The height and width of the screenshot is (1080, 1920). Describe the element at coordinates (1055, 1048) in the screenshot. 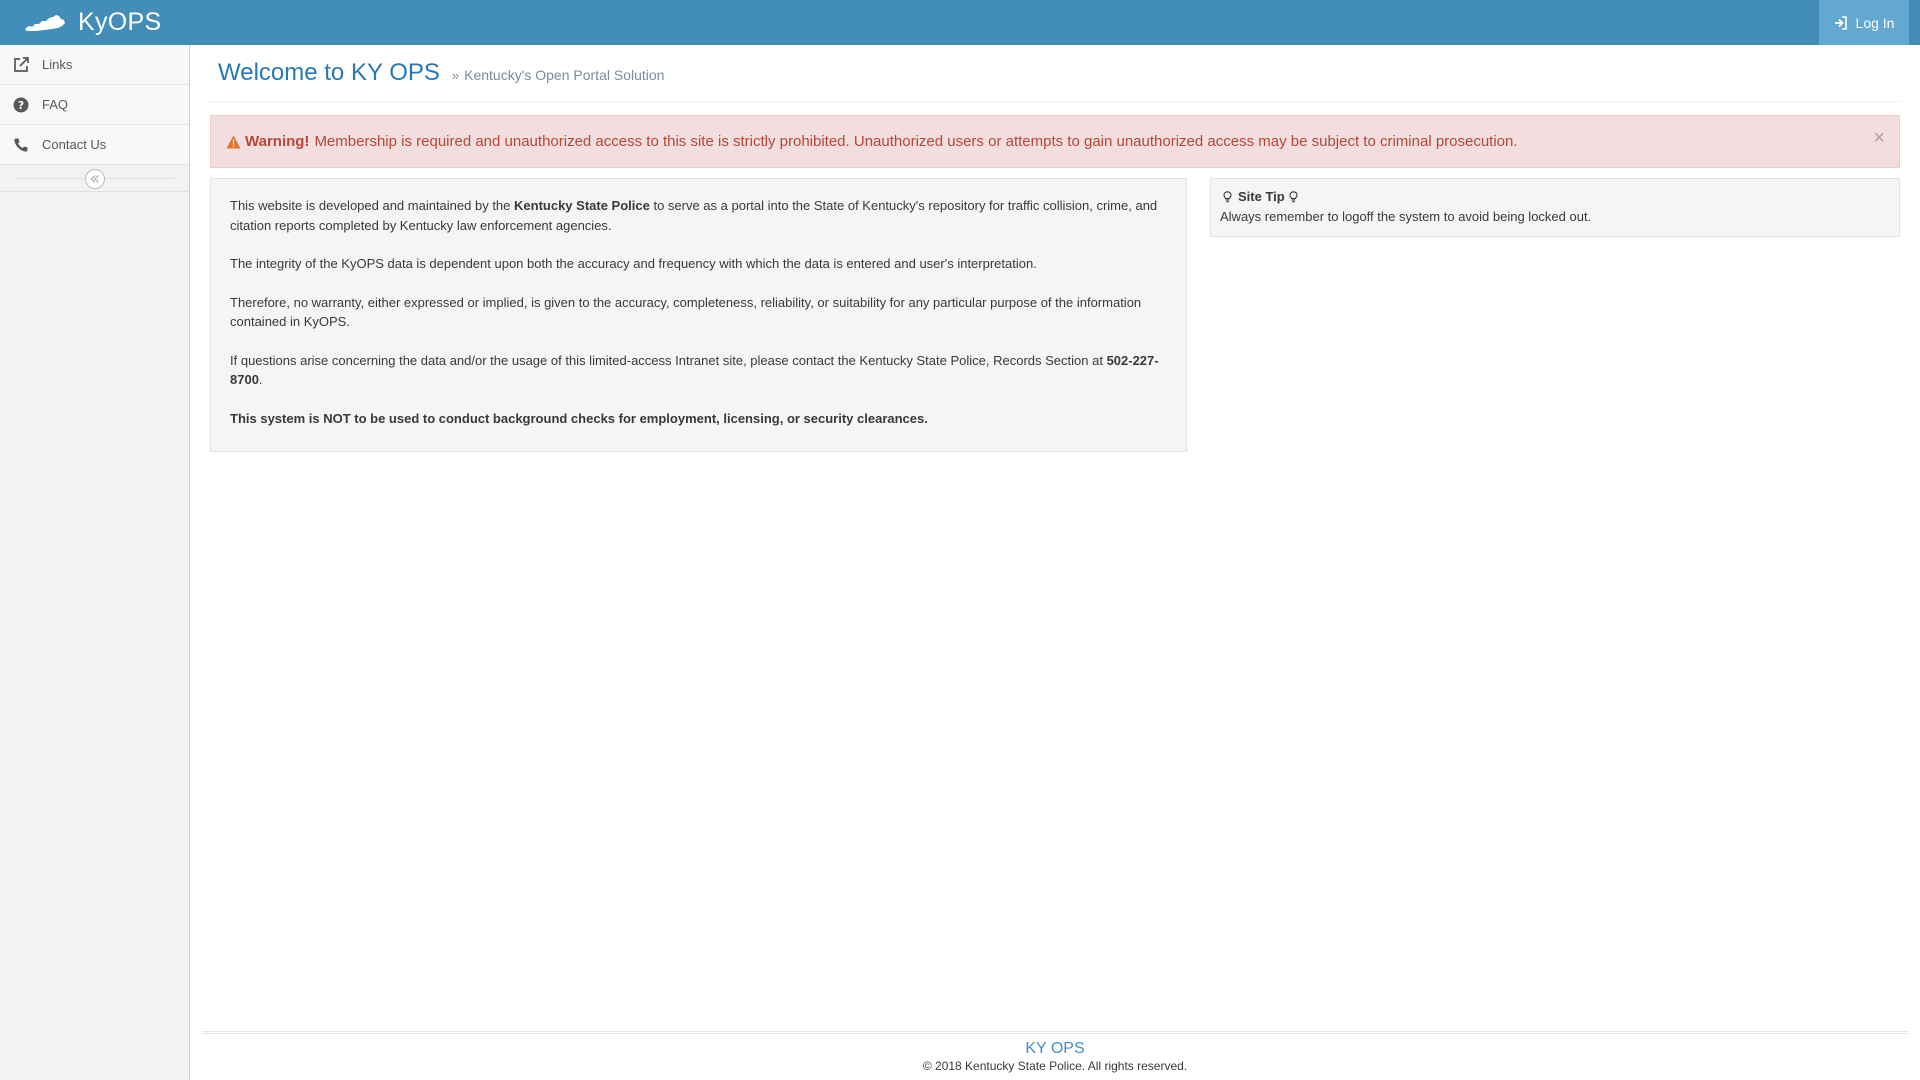

I see `footer-brand: KY OPS` at that location.